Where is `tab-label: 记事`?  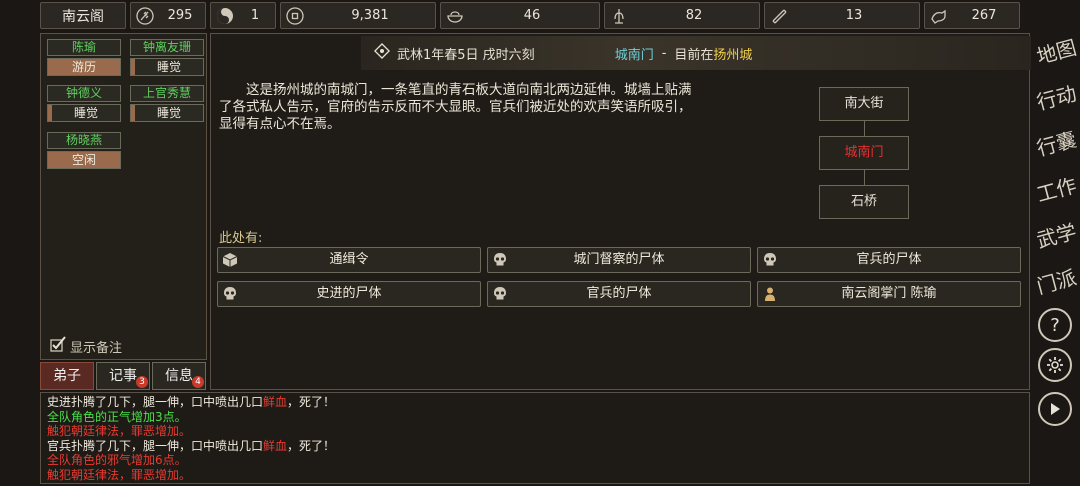 tab-label: 记事 is located at coordinates (123, 376).